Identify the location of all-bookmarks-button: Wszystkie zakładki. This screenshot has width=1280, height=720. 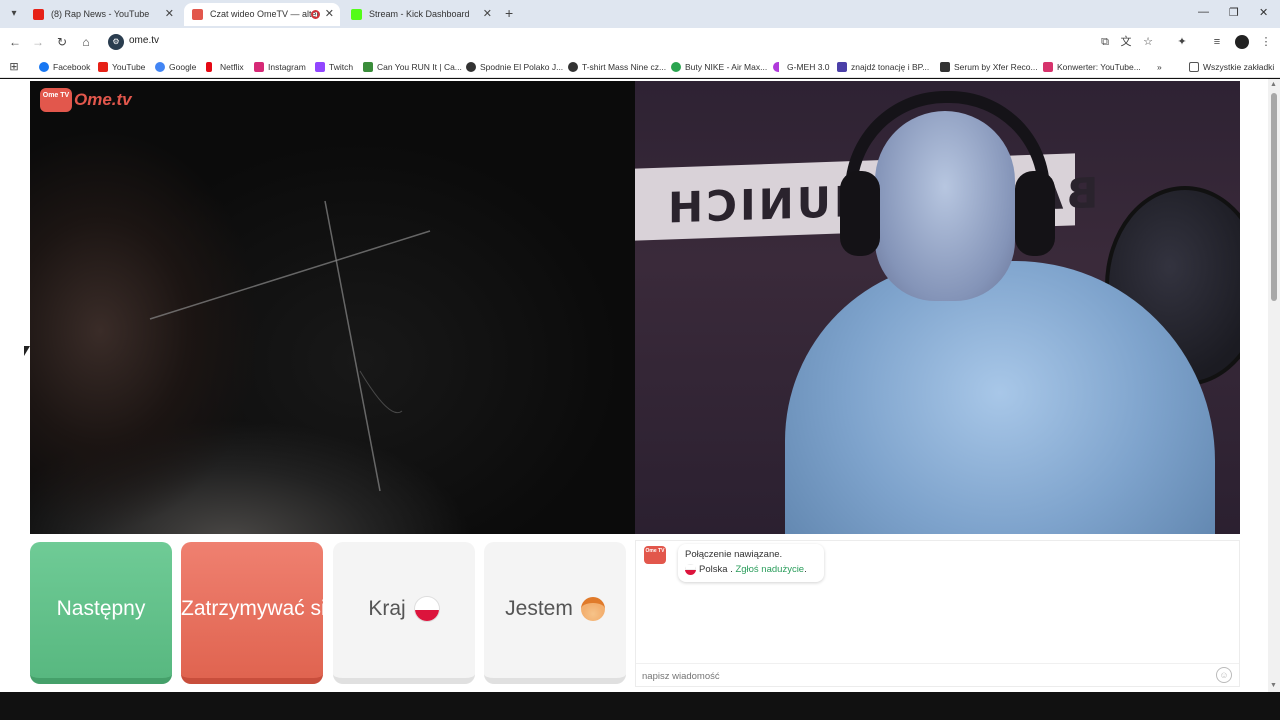
(1231, 67).